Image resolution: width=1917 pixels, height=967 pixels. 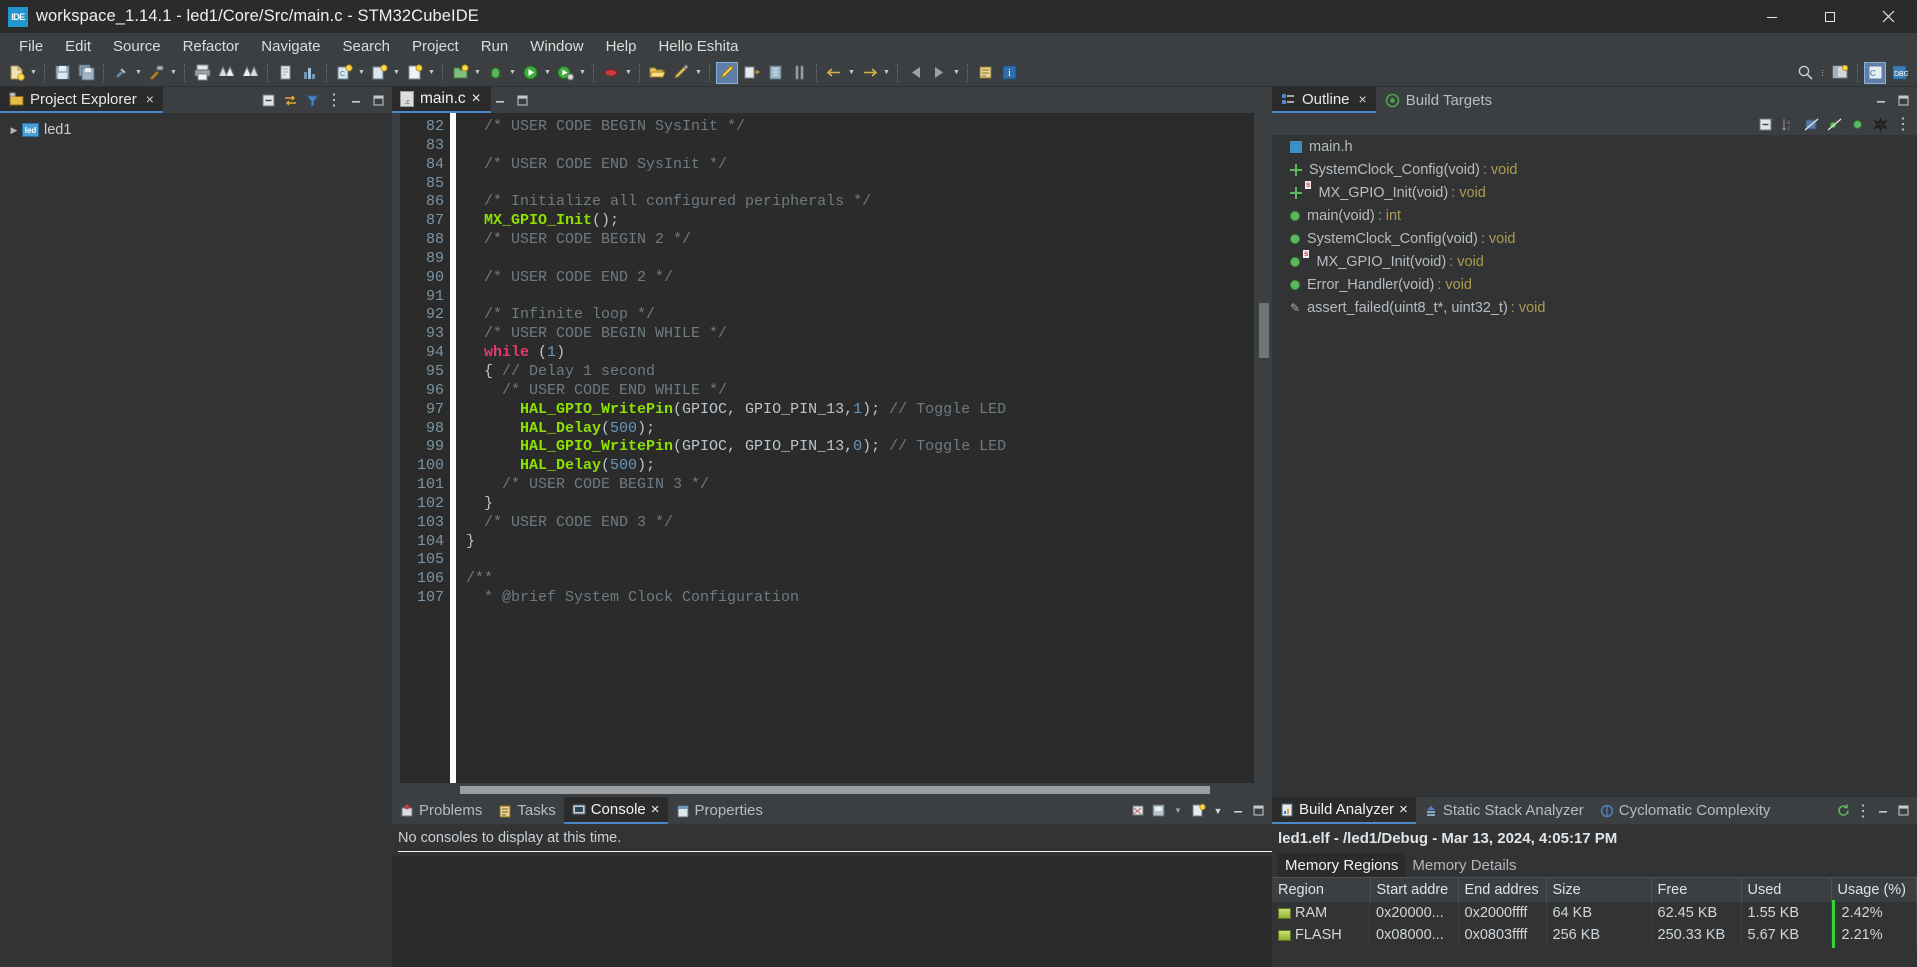 What do you see at coordinates (1880, 124) in the screenshot?
I see `hide-macros-icon` at bounding box center [1880, 124].